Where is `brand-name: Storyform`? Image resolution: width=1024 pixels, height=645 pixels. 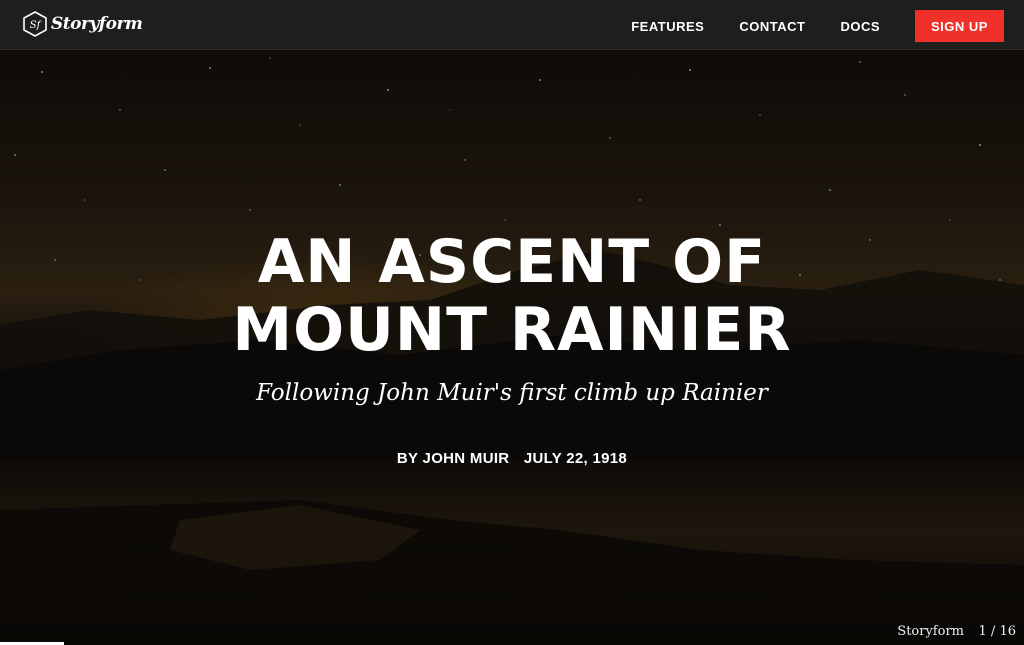 brand-name: Storyform is located at coordinates (97, 24).